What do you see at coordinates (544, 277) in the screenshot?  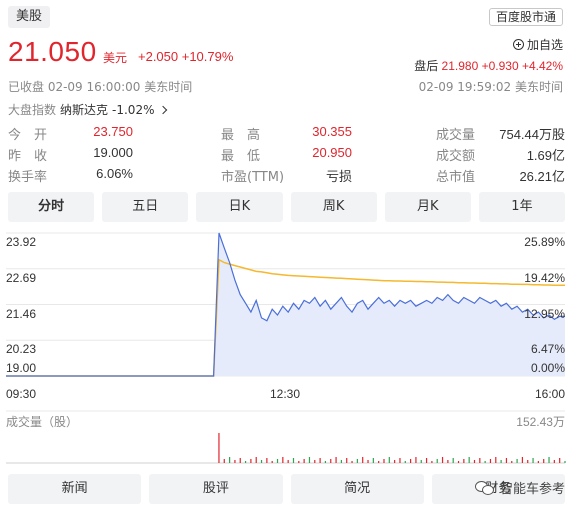 I see `y-percent-tick: 19.42%` at bounding box center [544, 277].